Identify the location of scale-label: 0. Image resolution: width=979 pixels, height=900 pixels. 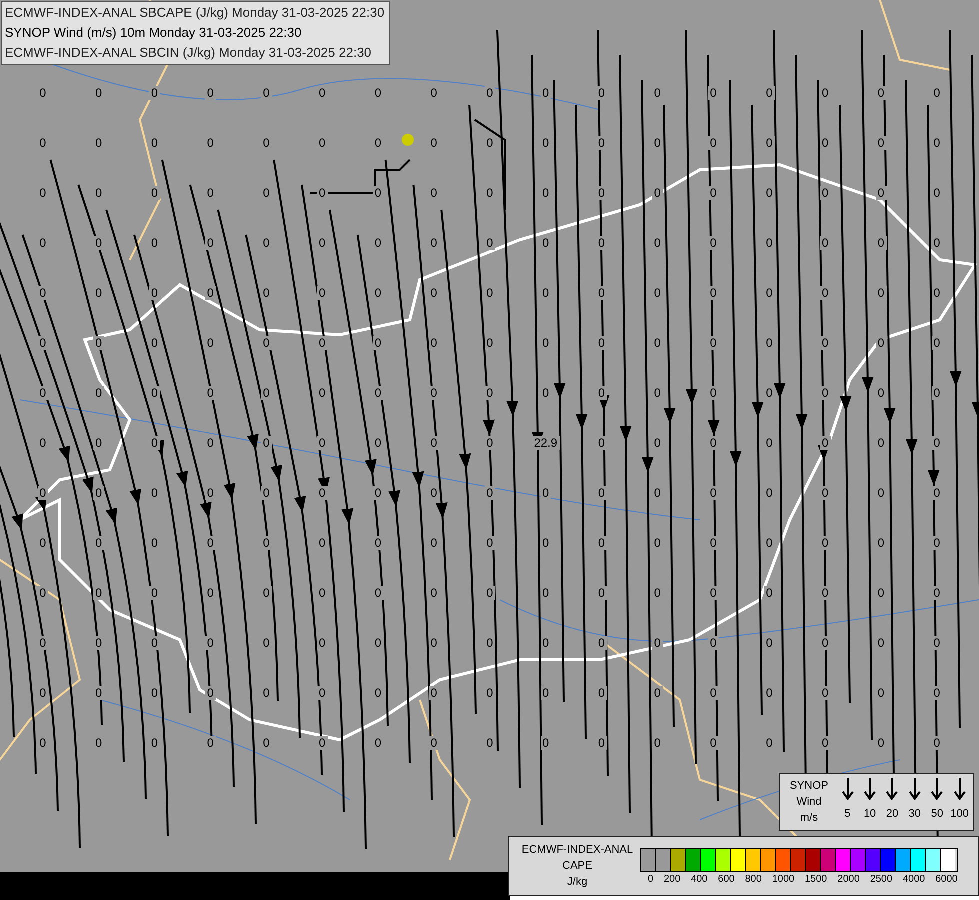
(651, 879).